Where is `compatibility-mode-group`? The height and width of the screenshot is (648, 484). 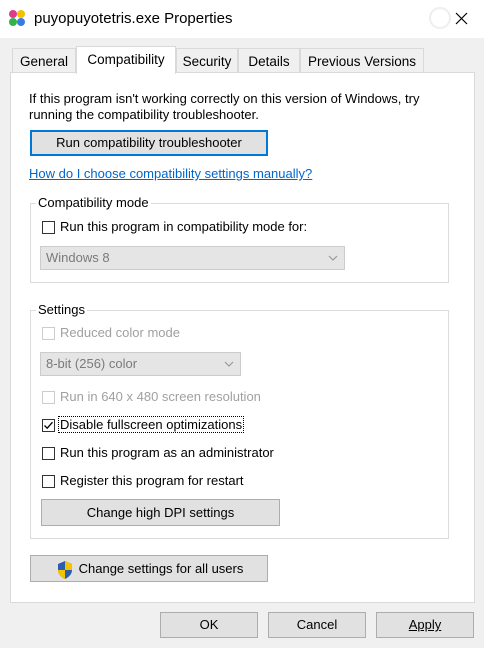
compatibility-mode-group is located at coordinates (239, 243).